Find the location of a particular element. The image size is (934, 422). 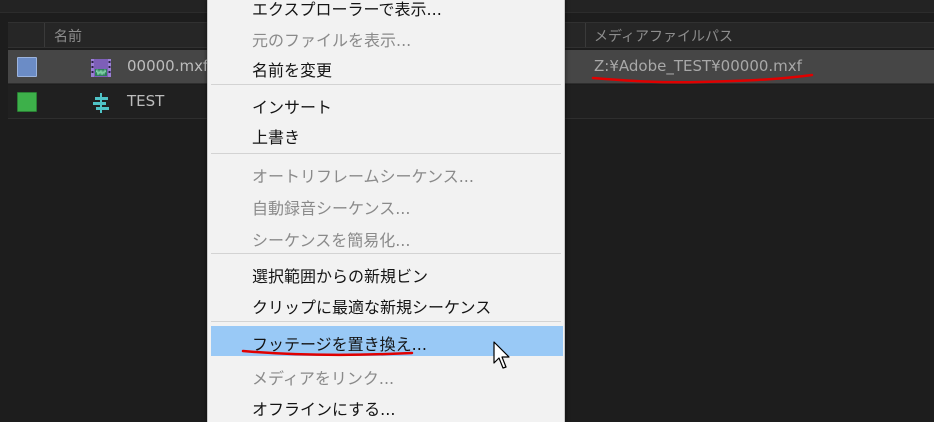

sequence-name: TEST is located at coordinates (145, 101).